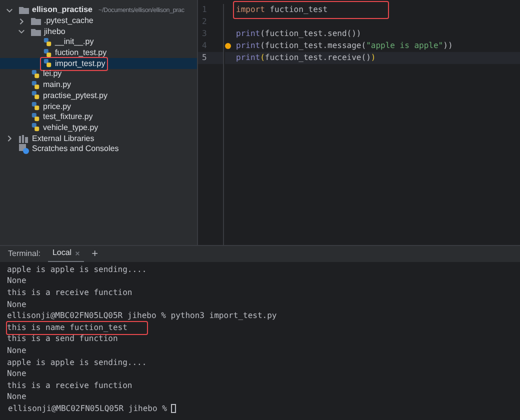 This screenshot has width=520, height=420. Describe the element at coordinates (87, 408) in the screenshot. I see `terminal-prompt: ellisonji@MBC02FN05LQ05R jihebo %` at that location.